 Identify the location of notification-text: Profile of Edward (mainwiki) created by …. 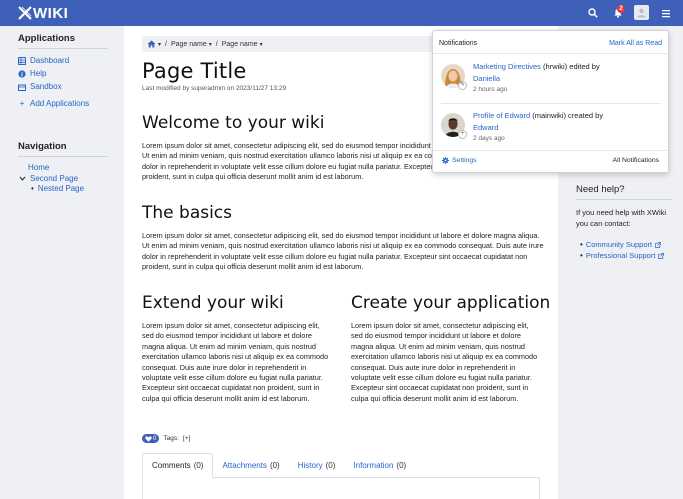
(567, 127).